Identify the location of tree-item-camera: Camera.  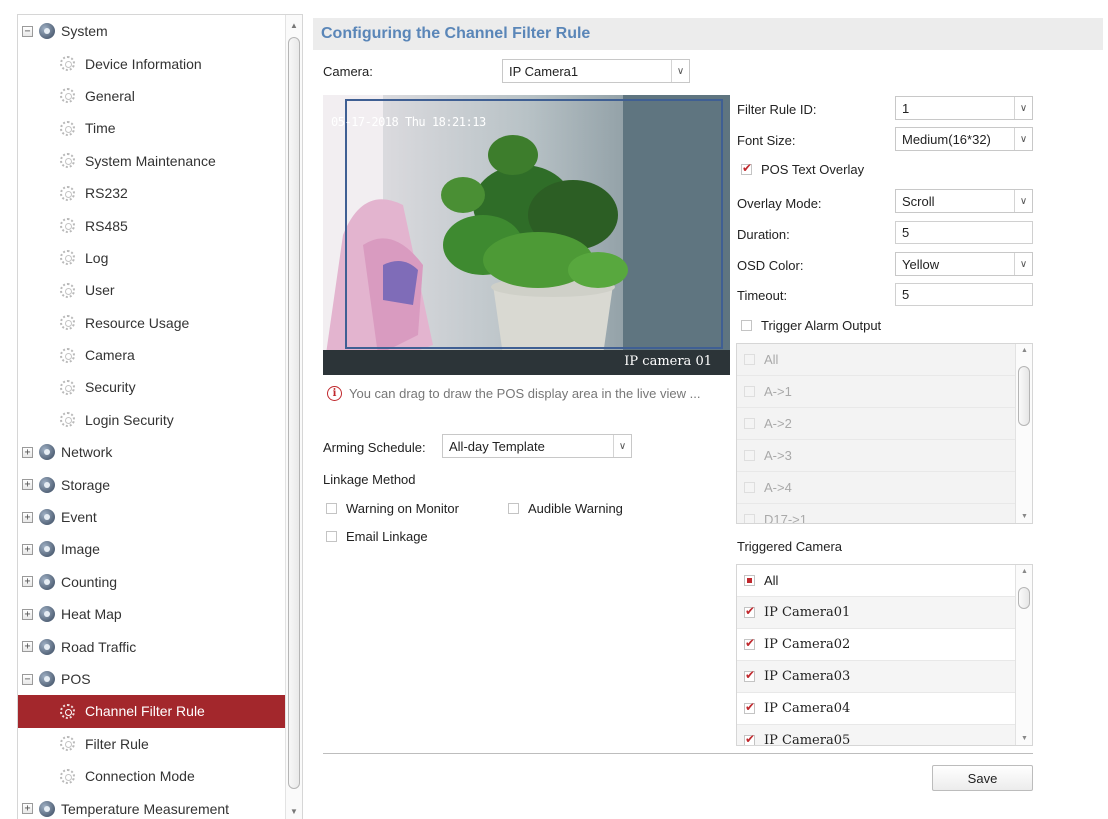
(152, 355).